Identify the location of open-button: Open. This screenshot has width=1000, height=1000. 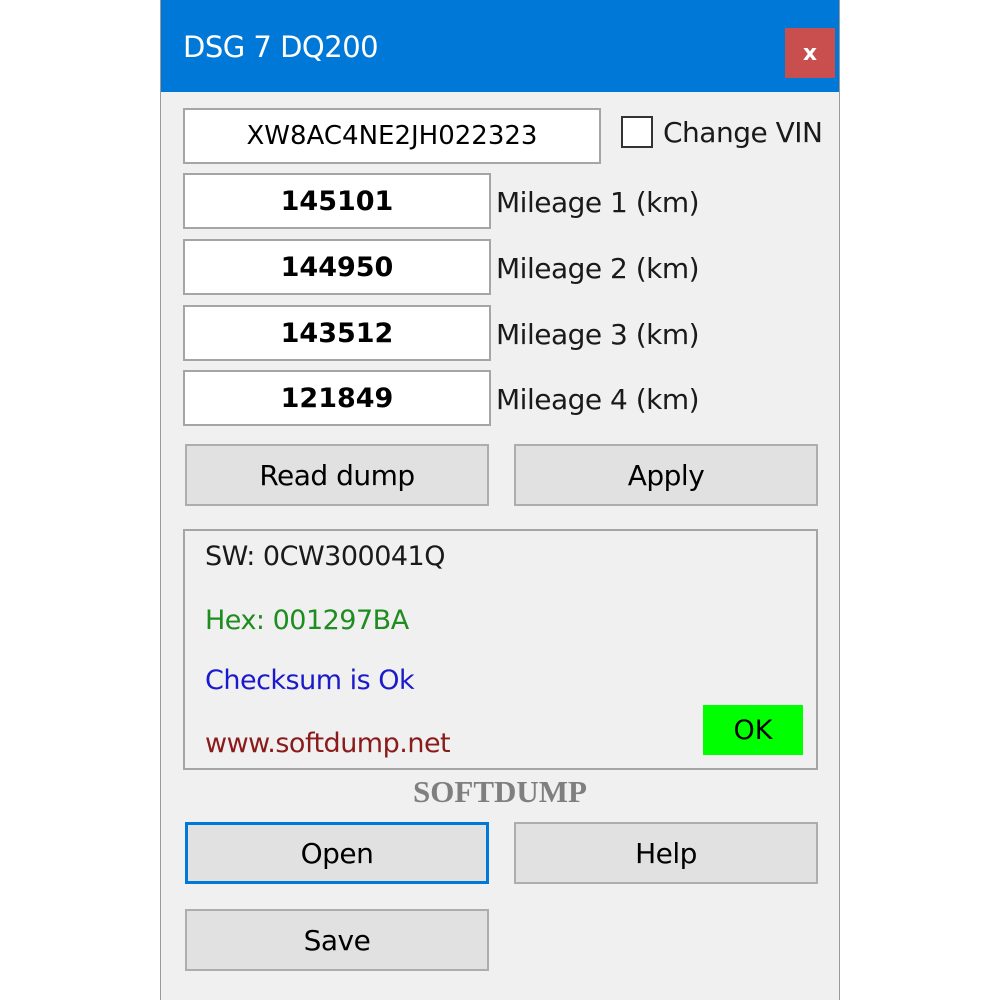
(337, 853).